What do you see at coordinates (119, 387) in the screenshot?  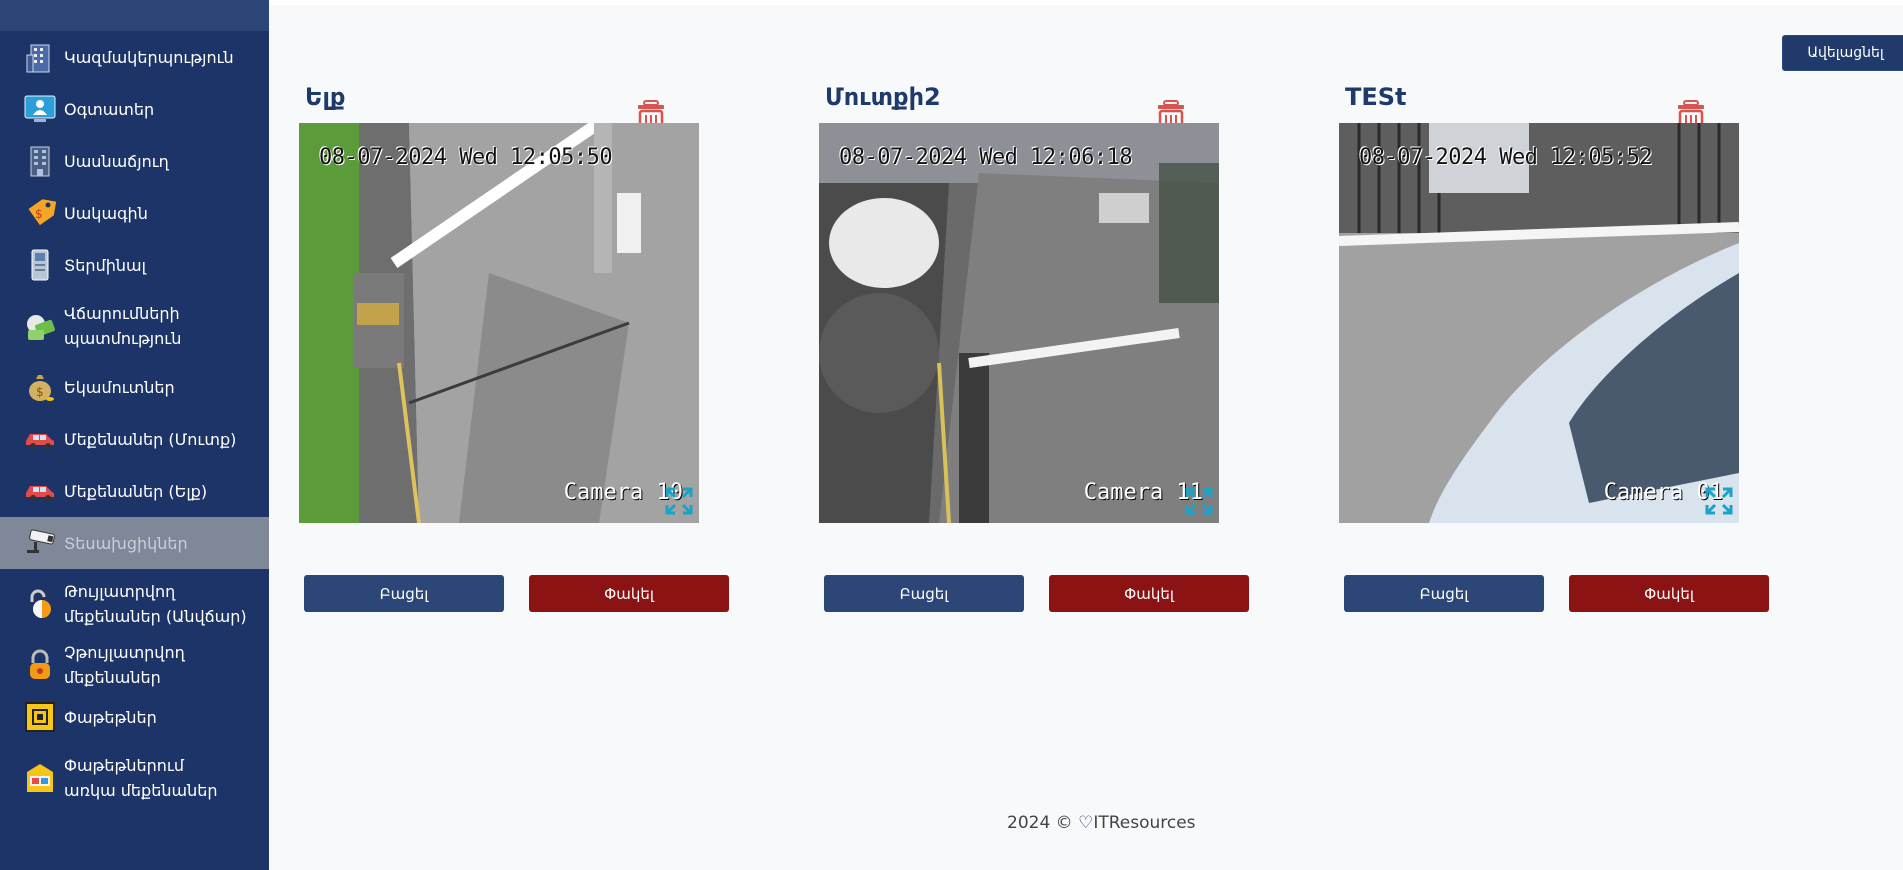 I see `sidebar-item-label: Եկամուտներ` at bounding box center [119, 387].